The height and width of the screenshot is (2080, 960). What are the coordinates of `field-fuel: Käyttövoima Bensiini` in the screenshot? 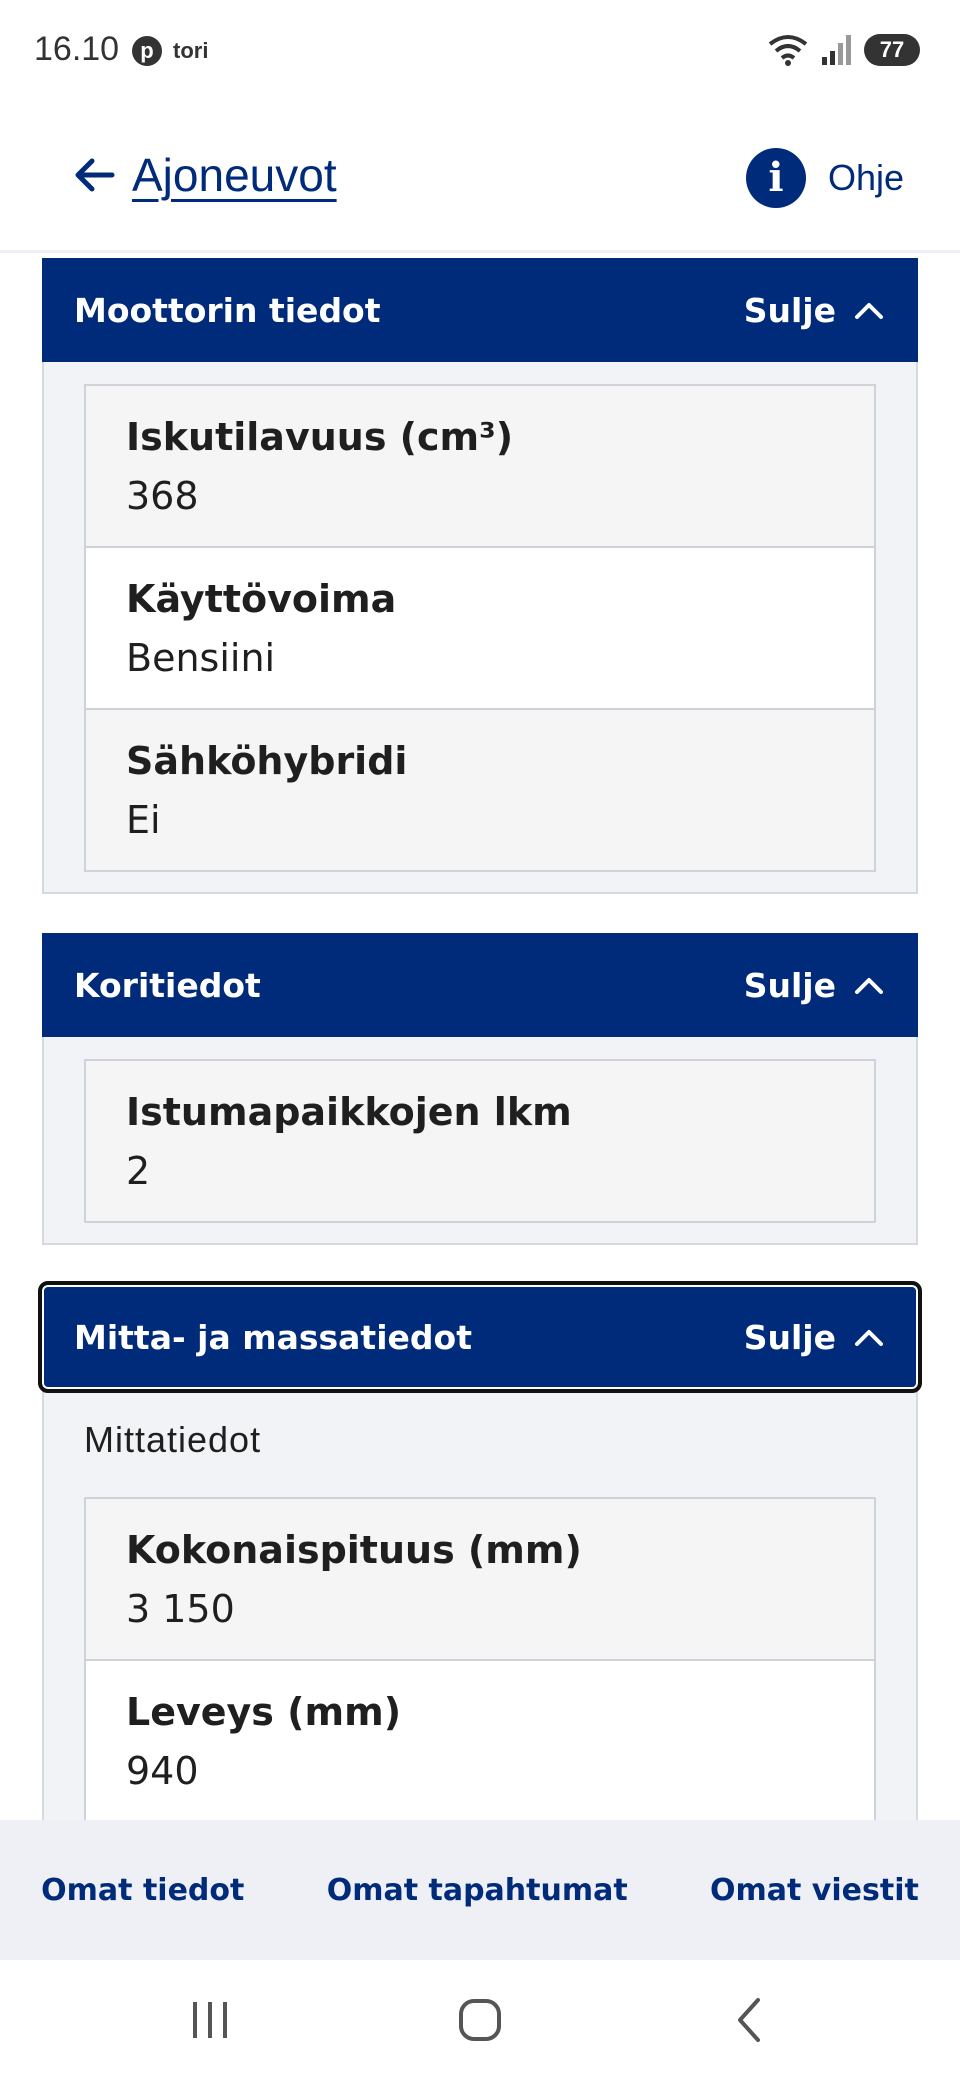 It's located at (480, 627).